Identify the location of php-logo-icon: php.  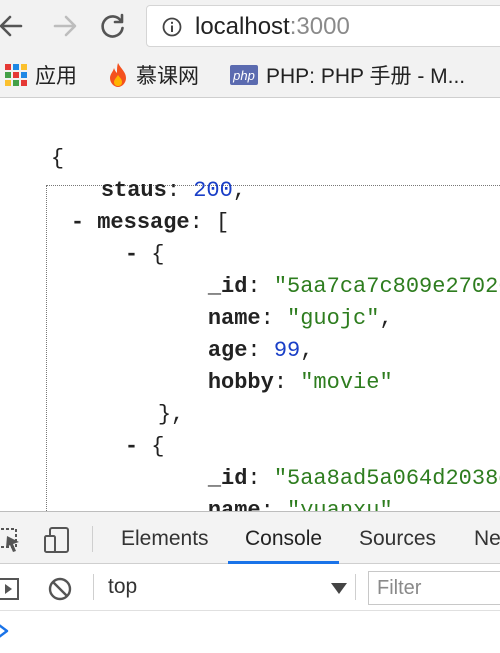
(244, 75).